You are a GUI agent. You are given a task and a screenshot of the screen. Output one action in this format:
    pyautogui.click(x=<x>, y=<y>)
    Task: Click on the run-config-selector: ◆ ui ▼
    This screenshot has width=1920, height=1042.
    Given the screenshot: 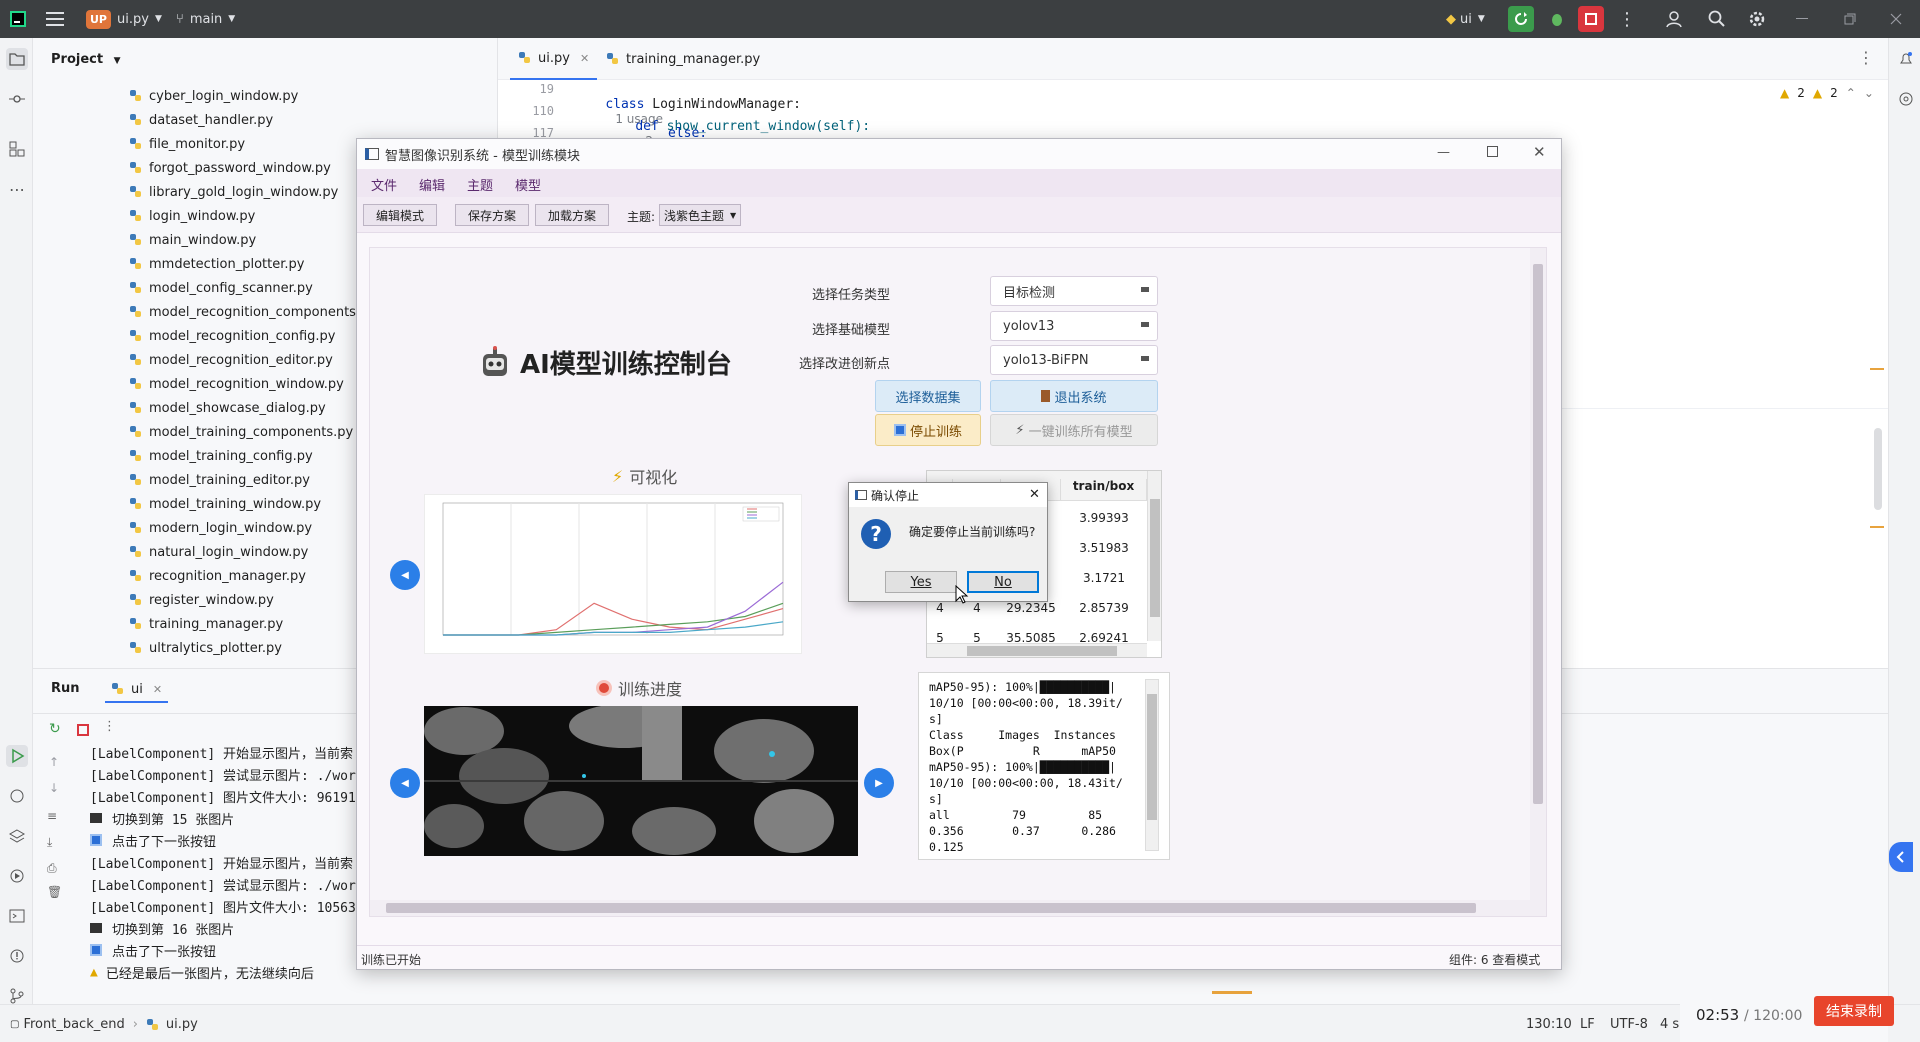 What is the action you would take?
    pyautogui.click(x=1465, y=19)
    